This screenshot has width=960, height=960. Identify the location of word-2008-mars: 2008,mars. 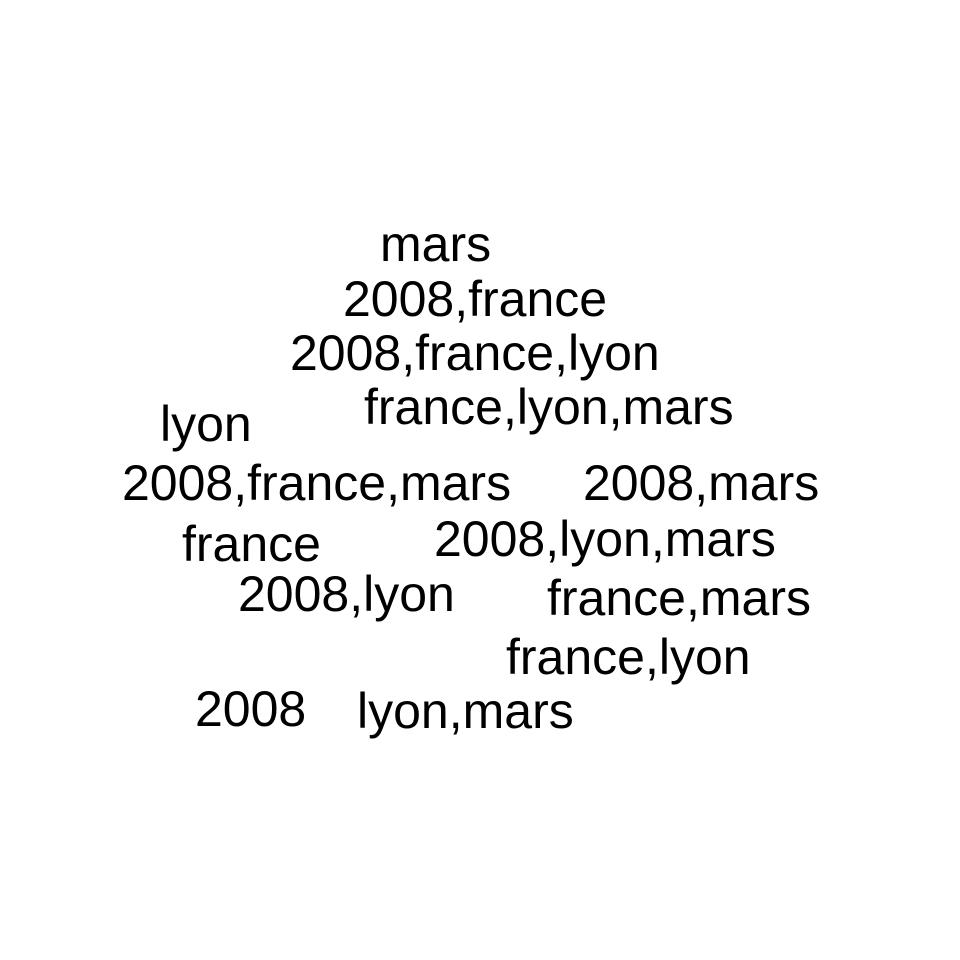
(701, 483).